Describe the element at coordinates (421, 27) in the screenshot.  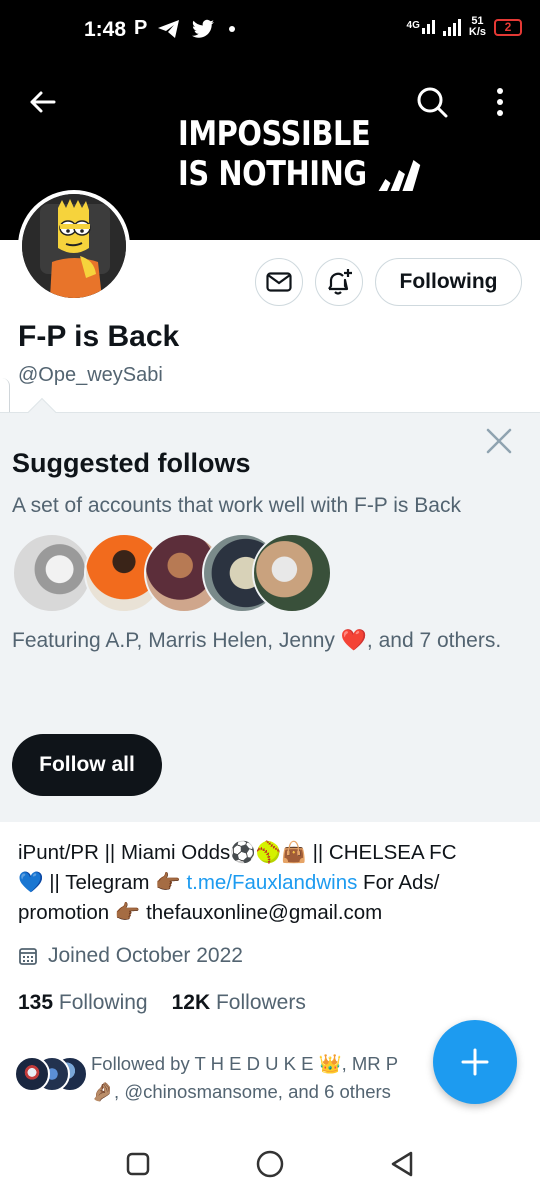
I see `signal-4g-icon: 4G` at that location.